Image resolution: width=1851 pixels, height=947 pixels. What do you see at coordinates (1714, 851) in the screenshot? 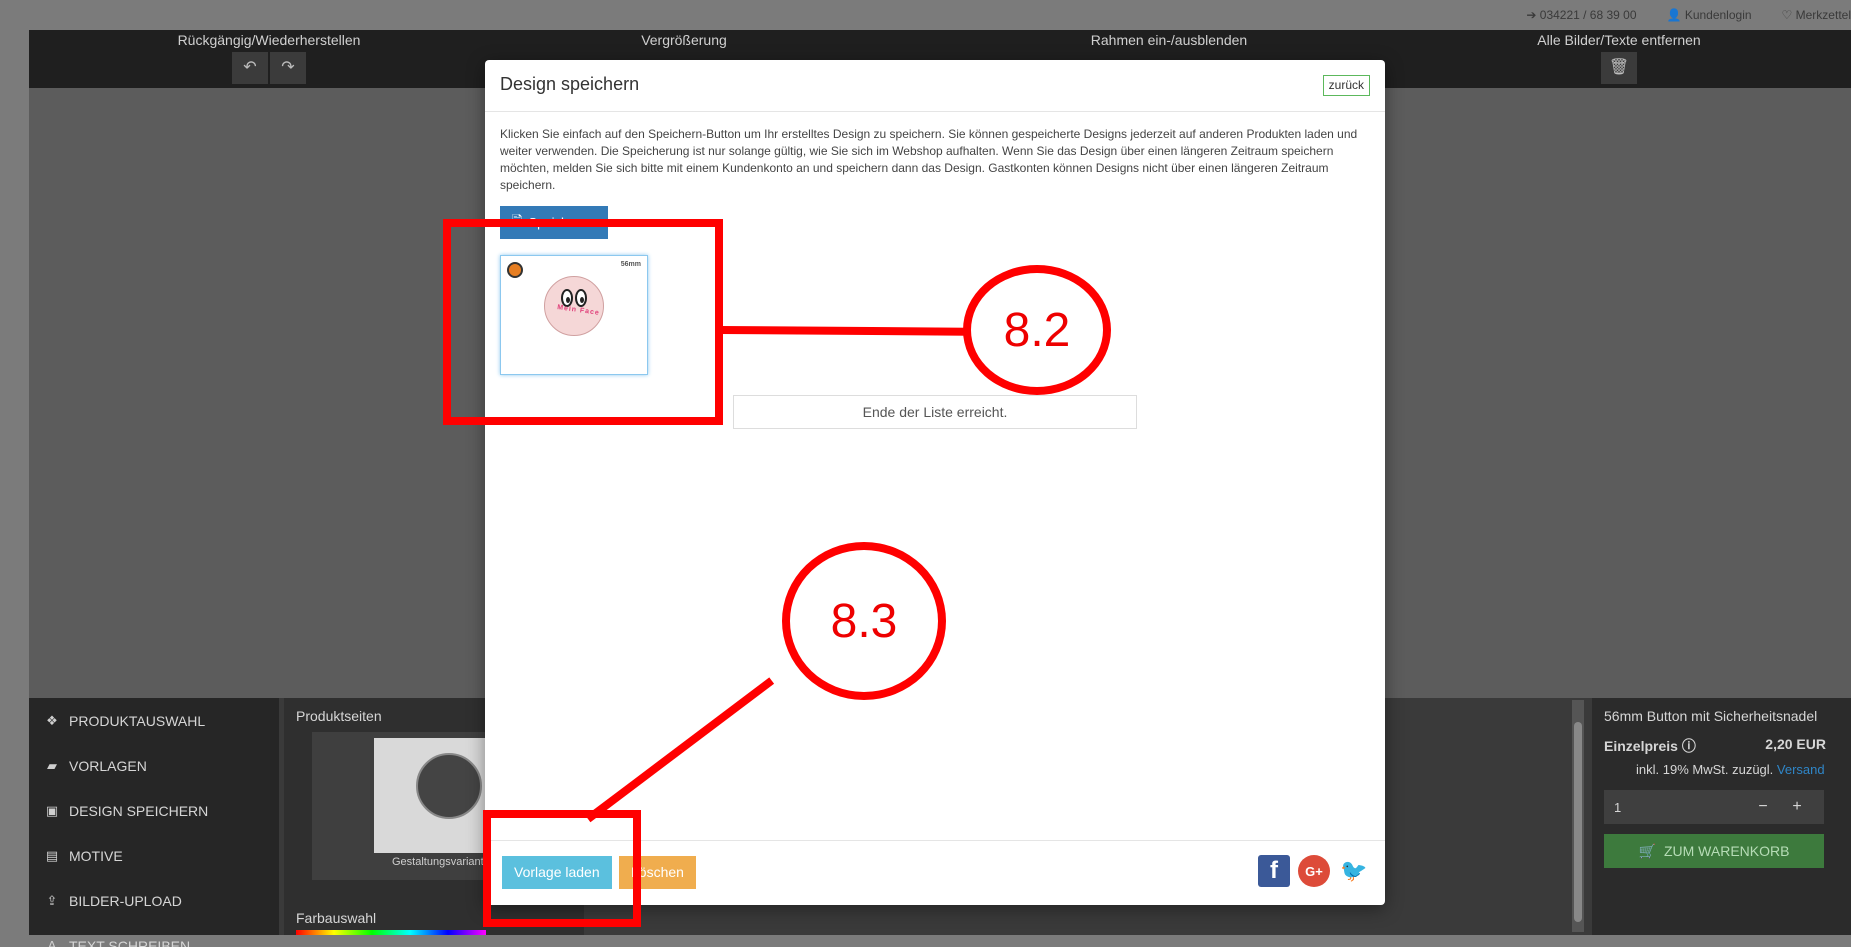
I see `add-to-cart-button: 🛒 ZUM WARENKORB` at bounding box center [1714, 851].